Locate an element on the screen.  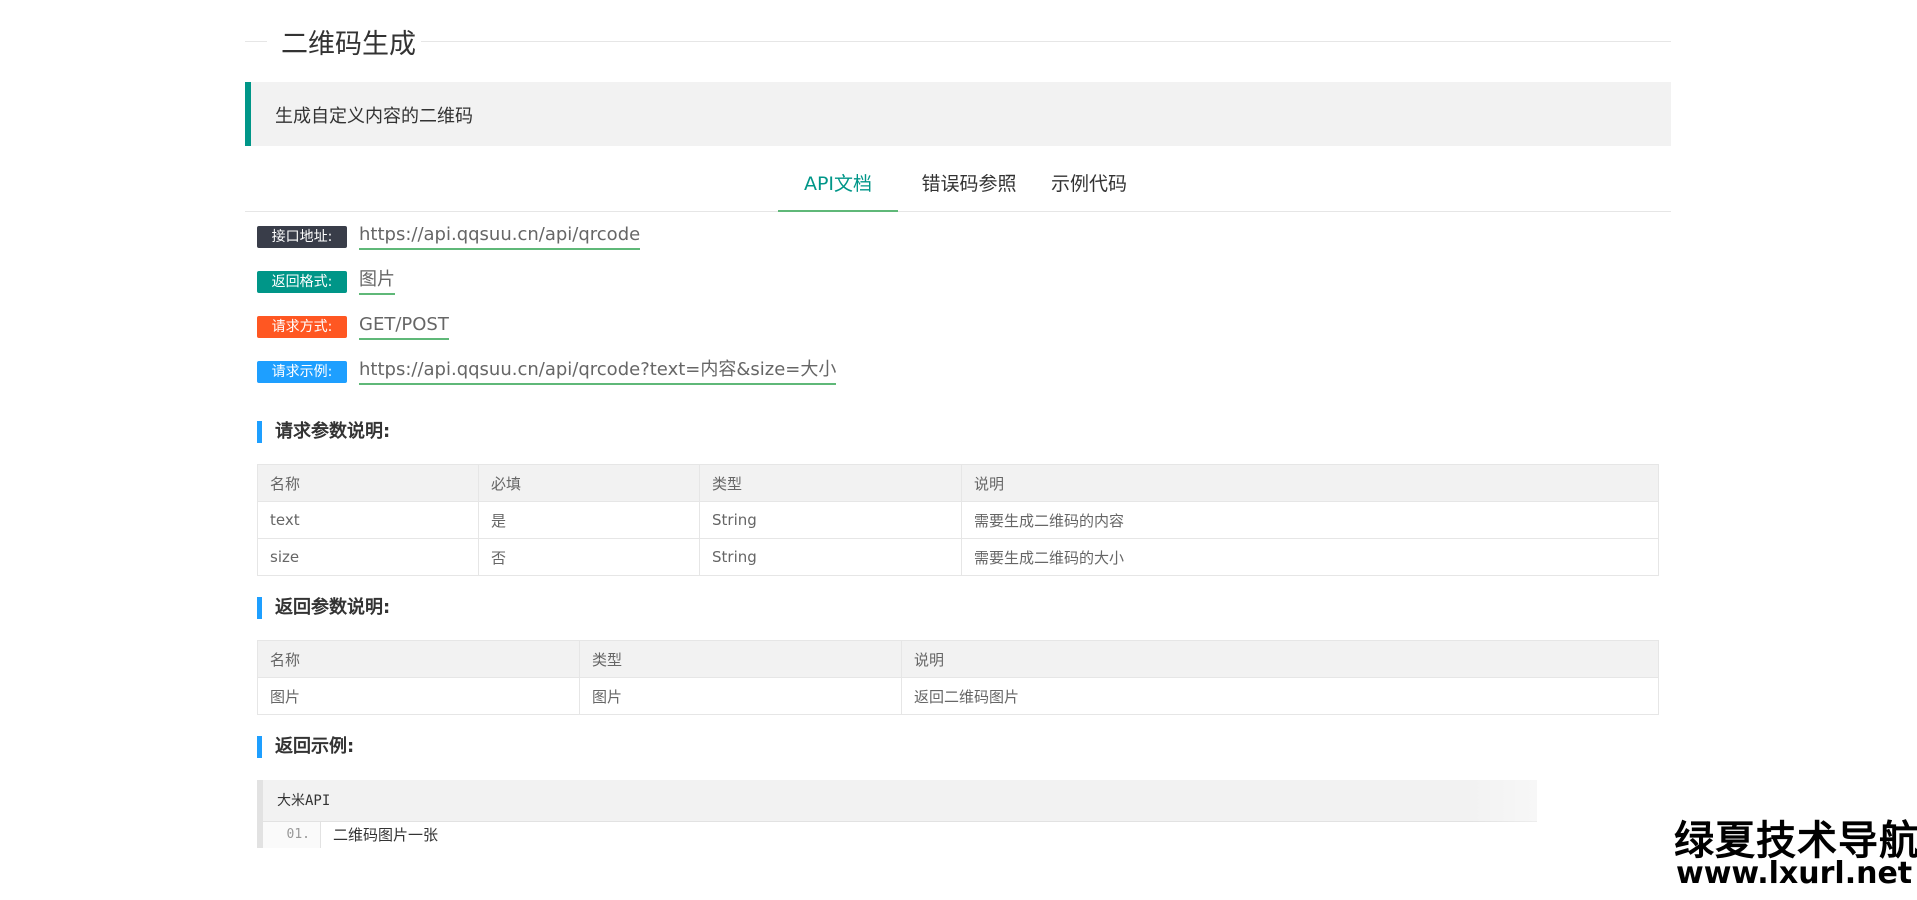
table-cell: 需要生成二维码的大小 is located at coordinates (1310, 557).